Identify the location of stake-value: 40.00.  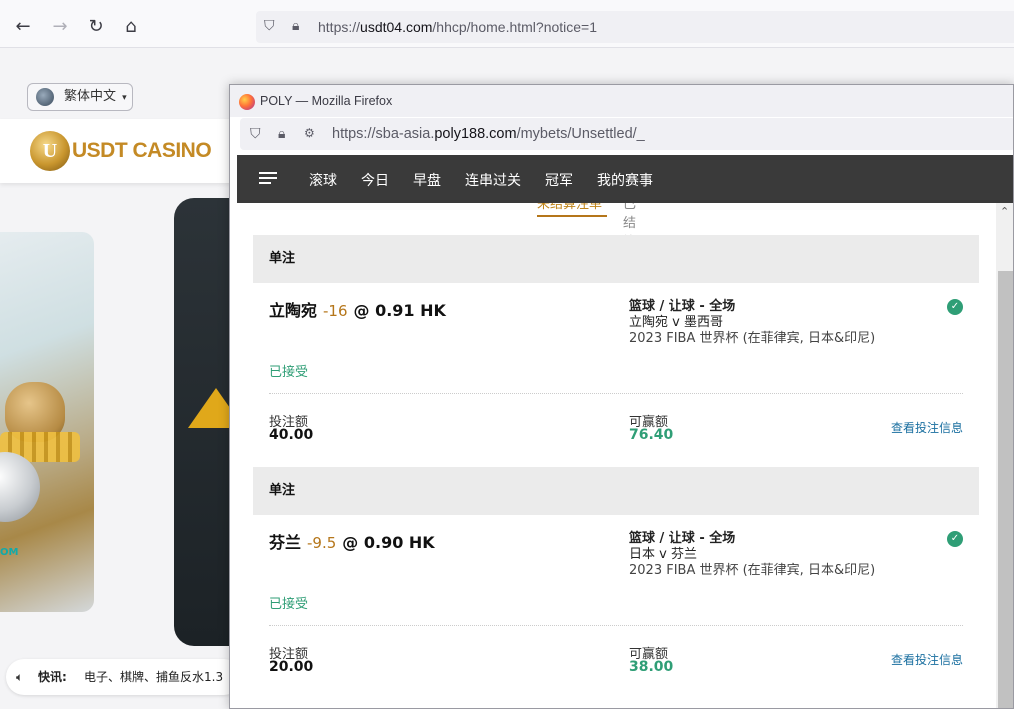
(291, 435).